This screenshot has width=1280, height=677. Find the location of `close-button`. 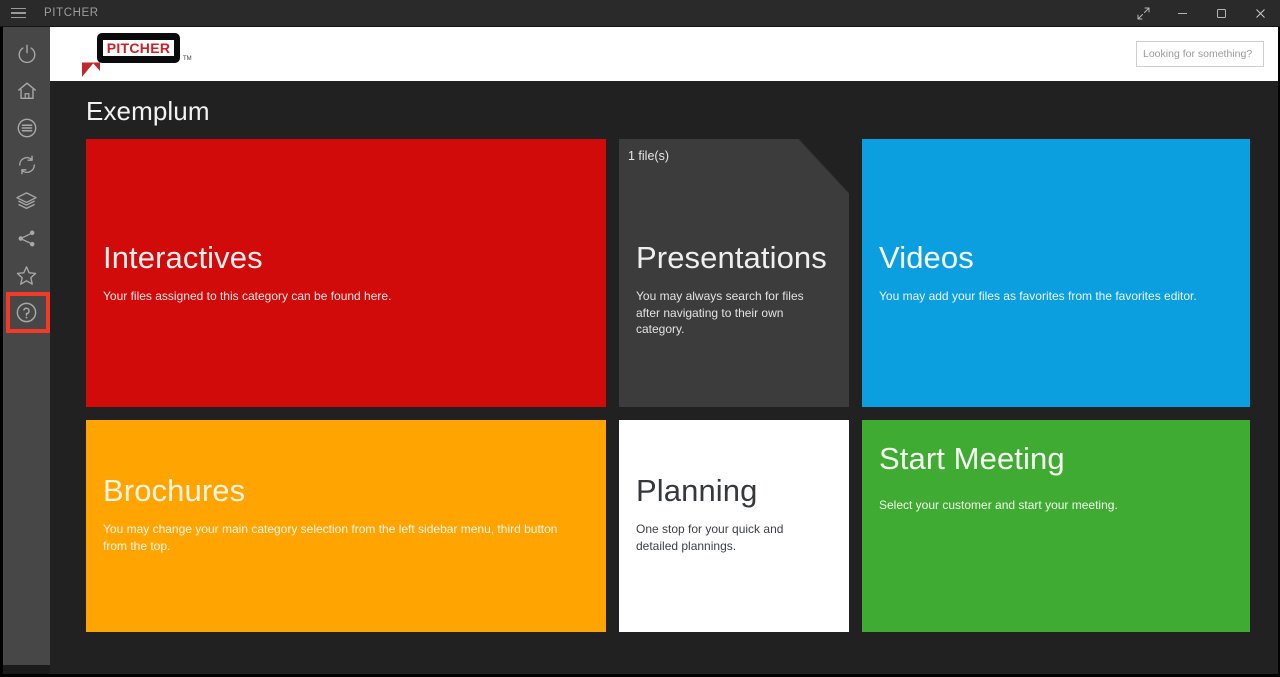

close-button is located at coordinates (1260, 13).